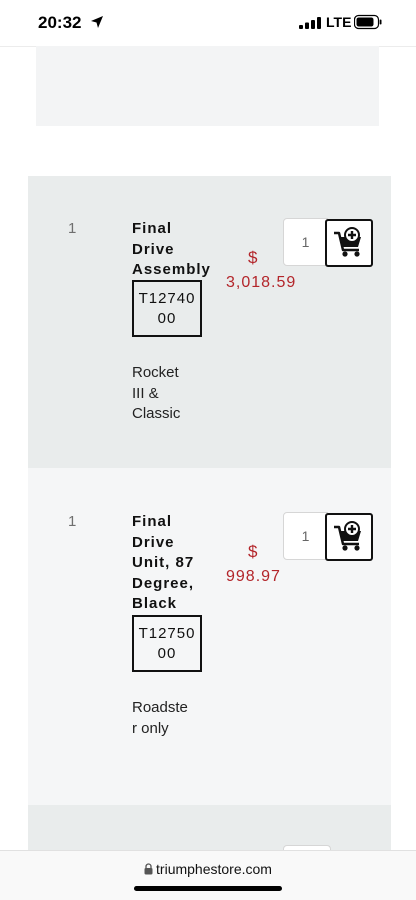 This screenshot has width=416, height=900. I want to click on product-price: 998.97, so click(253, 576).